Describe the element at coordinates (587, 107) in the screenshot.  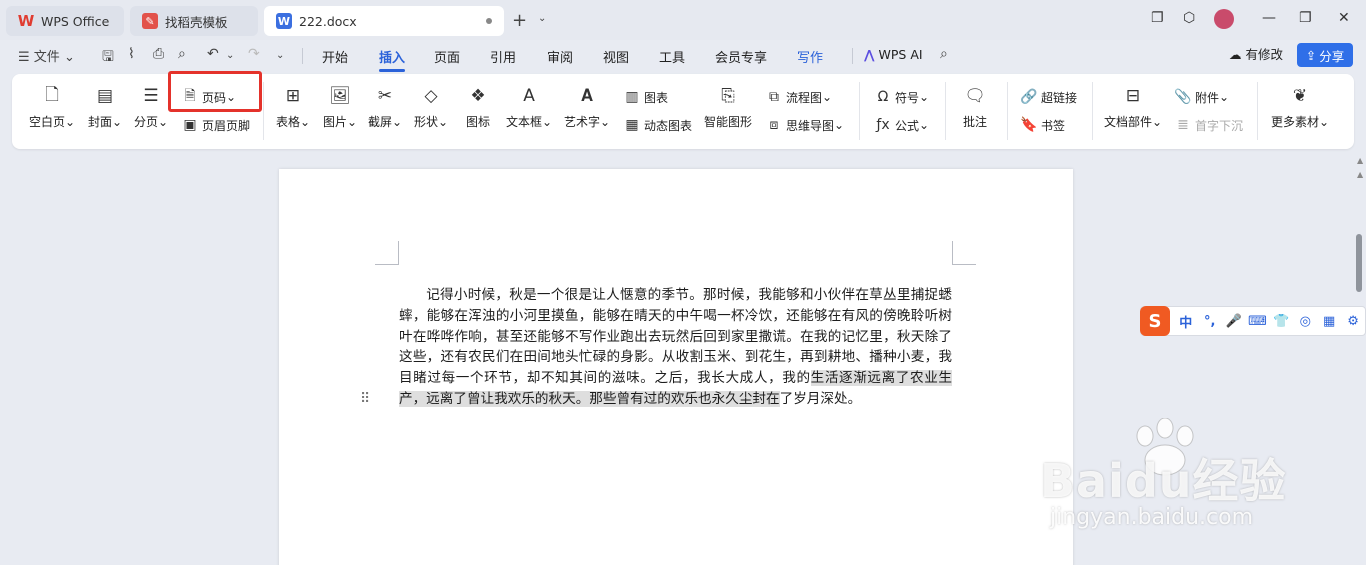
I see `wordart-button: 𝐀 艺术字⌄` at that location.